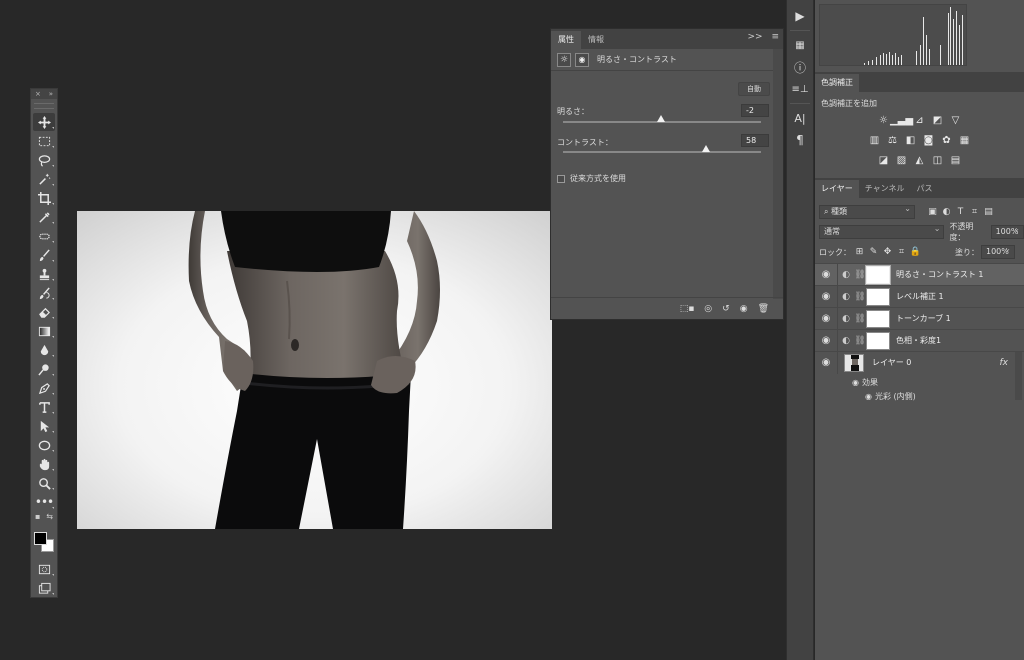 Image resolution: width=1024 pixels, height=660 pixels. What do you see at coordinates (44, 464) in the screenshot?
I see `hand-tool` at bounding box center [44, 464].